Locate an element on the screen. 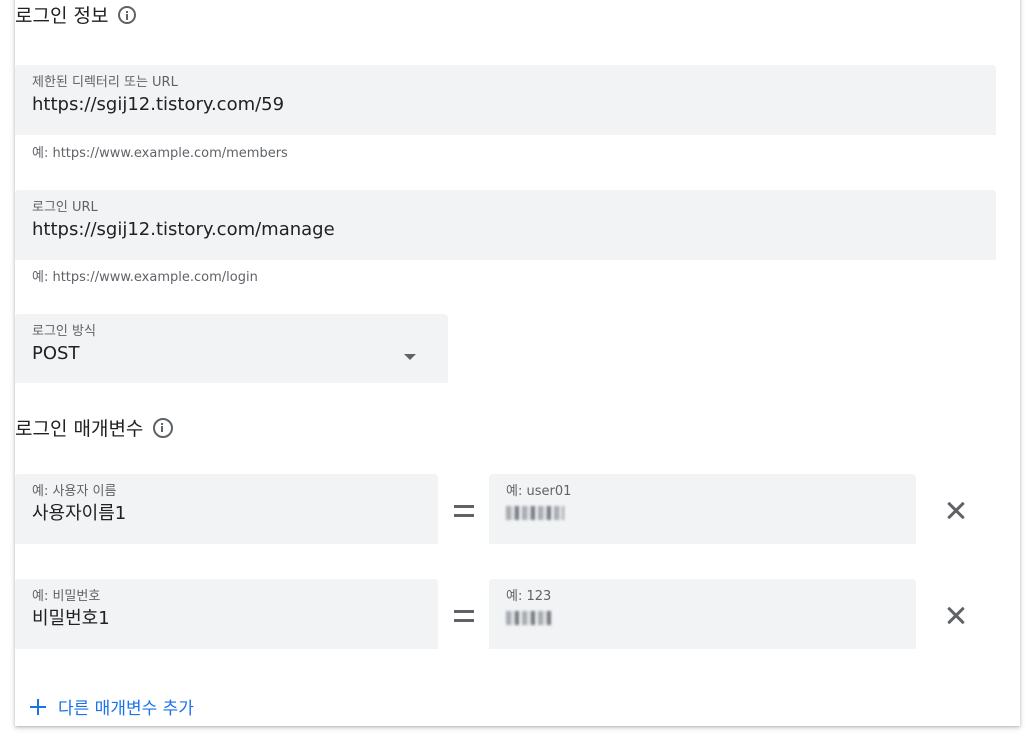 This screenshot has height=742, width=1036. login-info-section-title: 로그인 정보 is located at coordinates (76, 14).